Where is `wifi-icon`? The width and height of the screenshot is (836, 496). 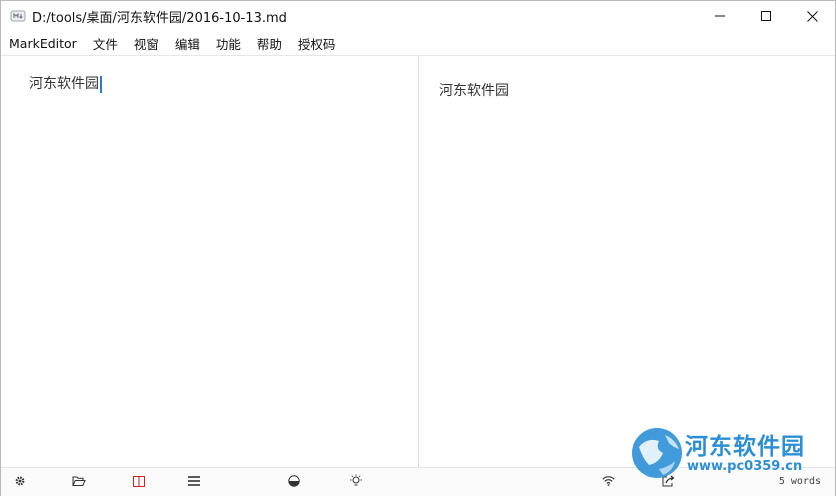
wifi-icon is located at coordinates (608, 481).